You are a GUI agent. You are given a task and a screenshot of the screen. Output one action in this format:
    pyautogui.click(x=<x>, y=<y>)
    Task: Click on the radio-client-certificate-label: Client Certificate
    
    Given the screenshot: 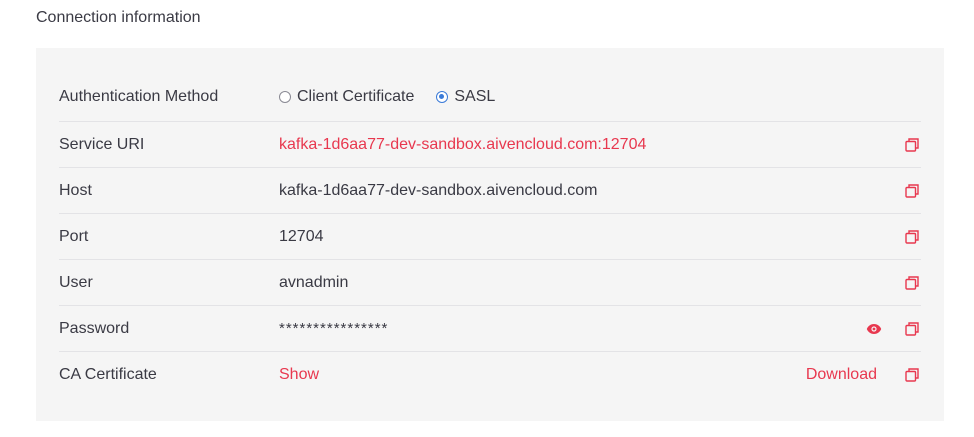 What is the action you would take?
    pyautogui.click(x=356, y=96)
    